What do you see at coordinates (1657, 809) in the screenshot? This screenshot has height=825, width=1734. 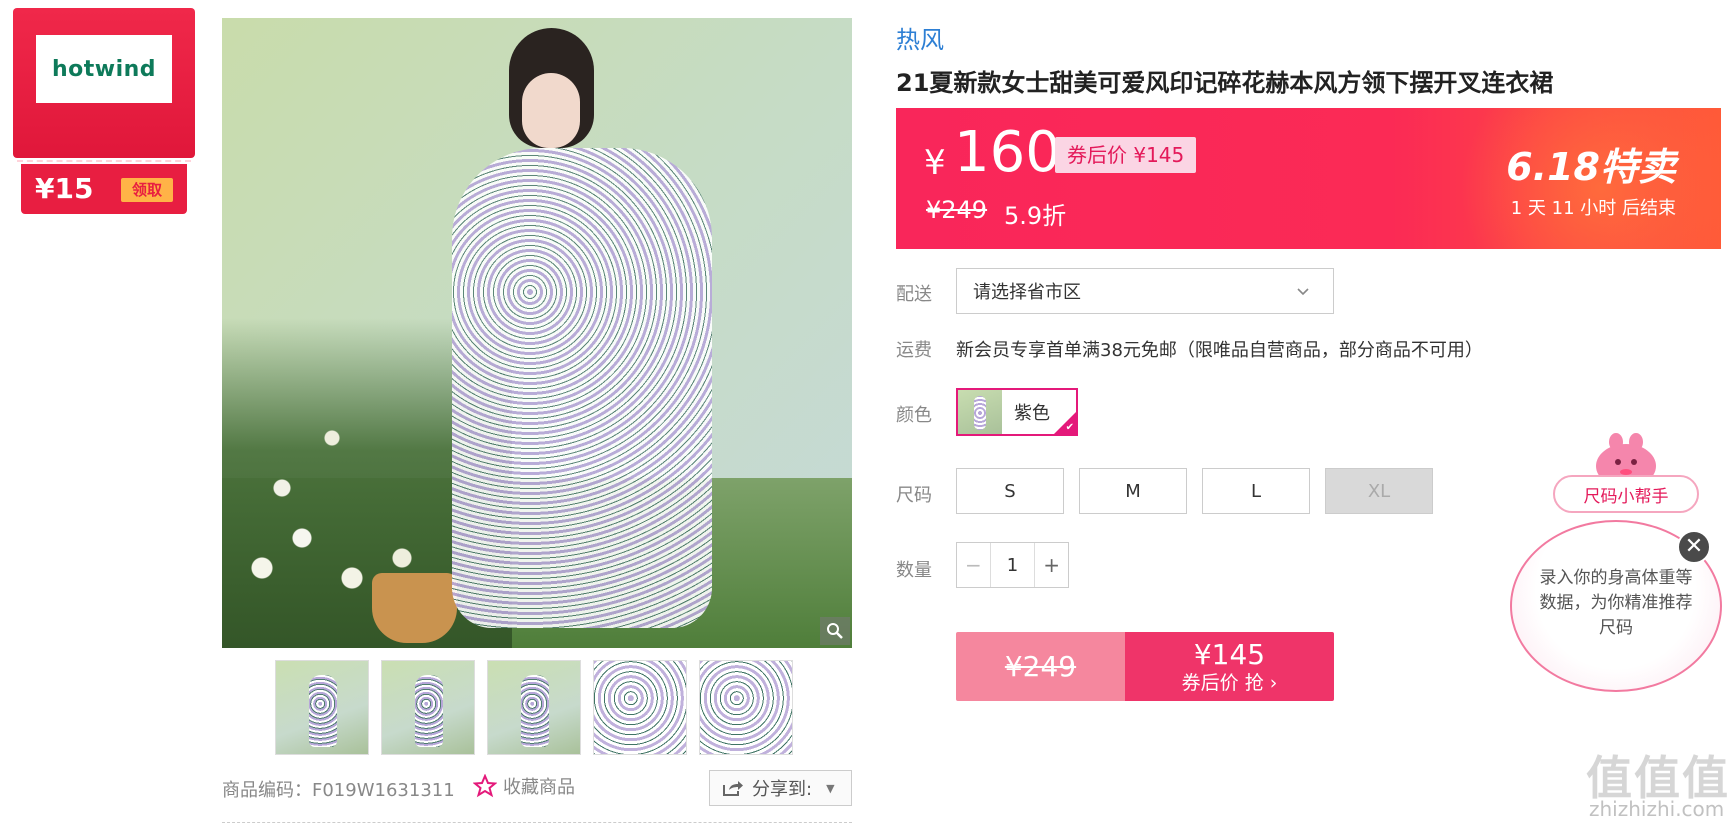 I see `watermark-url: zhizhizhi.com` at bounding box center [1657, 809].